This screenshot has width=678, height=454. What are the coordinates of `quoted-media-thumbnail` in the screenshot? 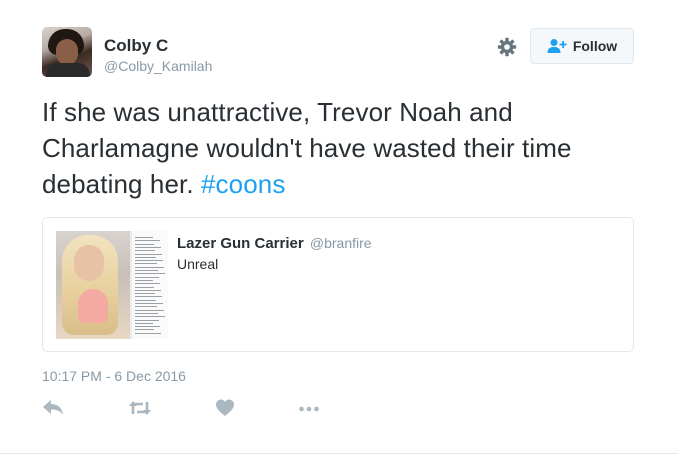 It's located at (112, 285).